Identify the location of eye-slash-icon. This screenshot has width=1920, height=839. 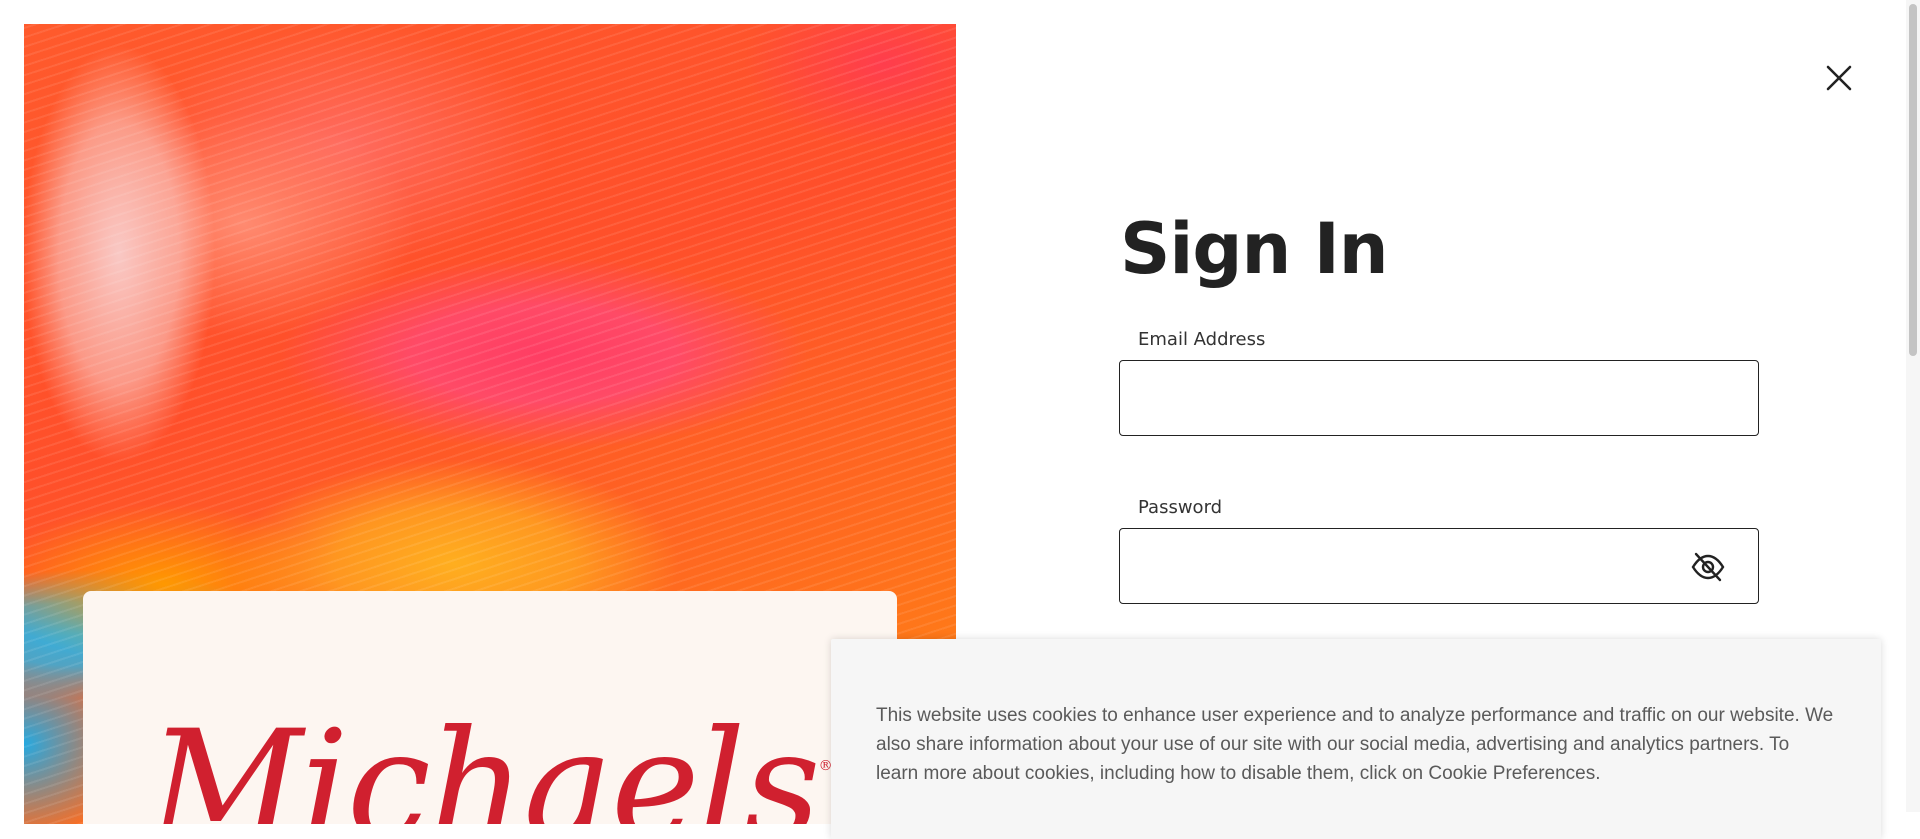
(1708, 567).